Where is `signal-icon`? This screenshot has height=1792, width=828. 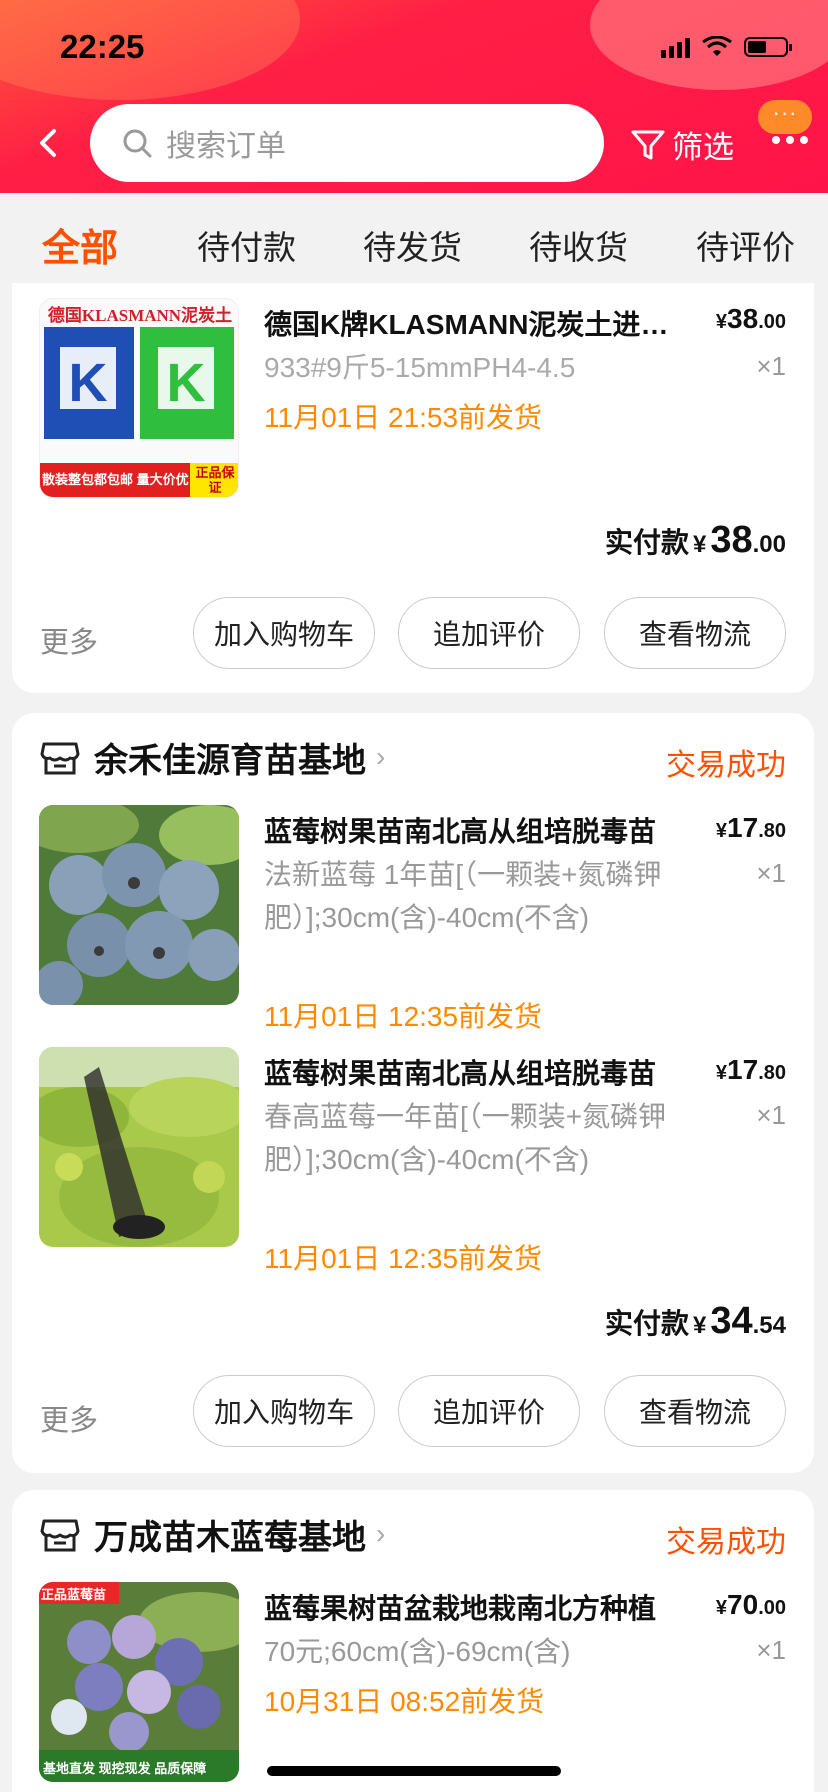
signal-icon is located at coordinates (675, 47).